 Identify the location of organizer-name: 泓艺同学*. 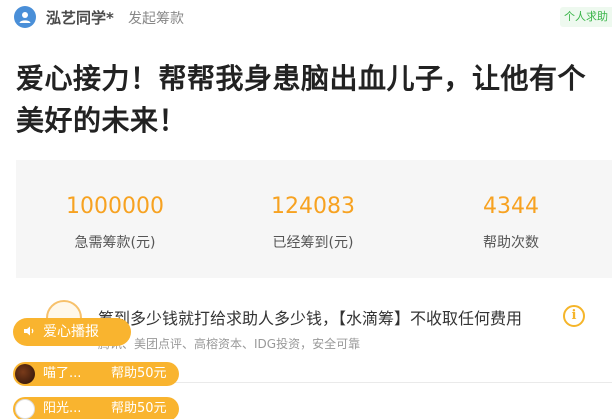
(80, 17).